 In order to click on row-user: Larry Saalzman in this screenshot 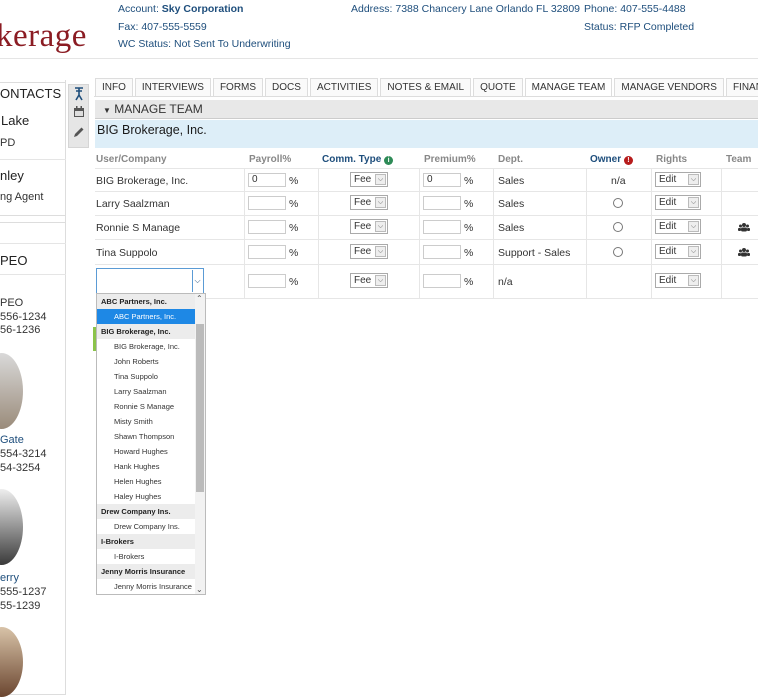, I will do `click(133, 204)`.